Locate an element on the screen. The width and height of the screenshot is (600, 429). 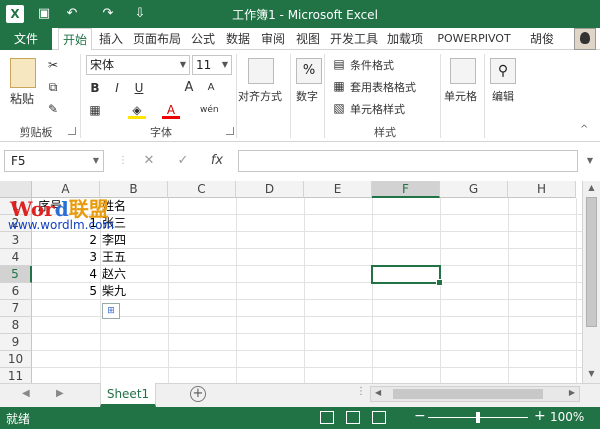
tab-insert: 插入 is located at coordinates (111, 39).